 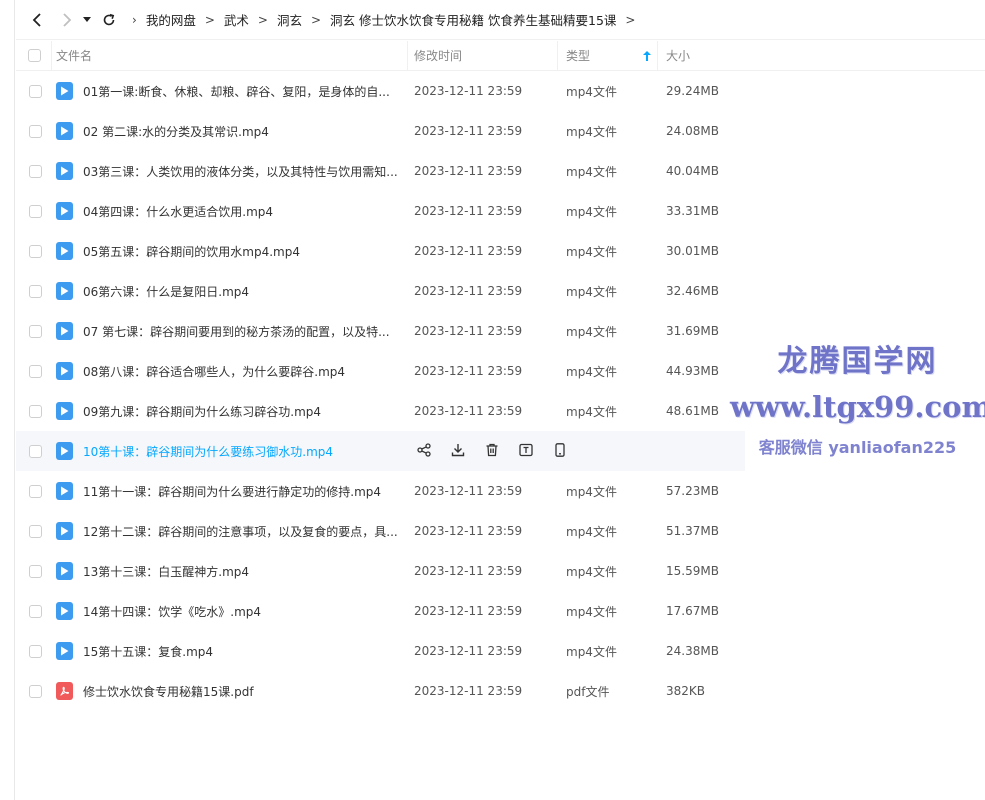 I want to click on select-all-checkbox, so click(x=34, y=55).